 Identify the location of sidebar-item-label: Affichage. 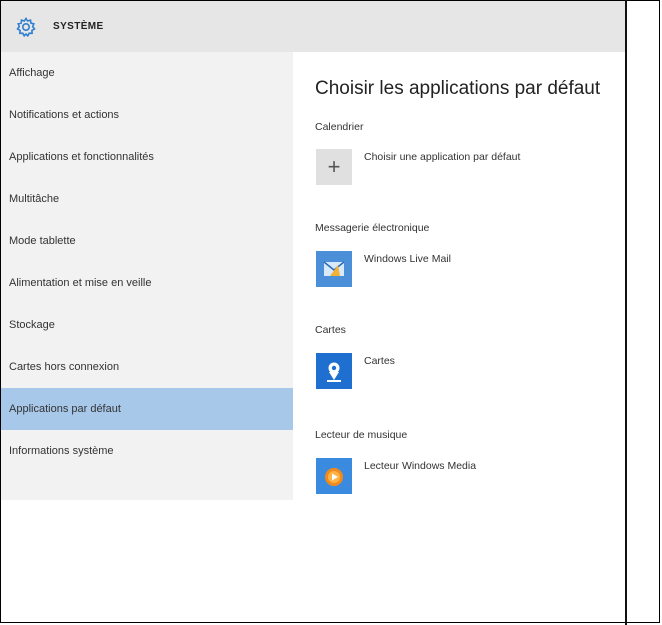
(32, 73).